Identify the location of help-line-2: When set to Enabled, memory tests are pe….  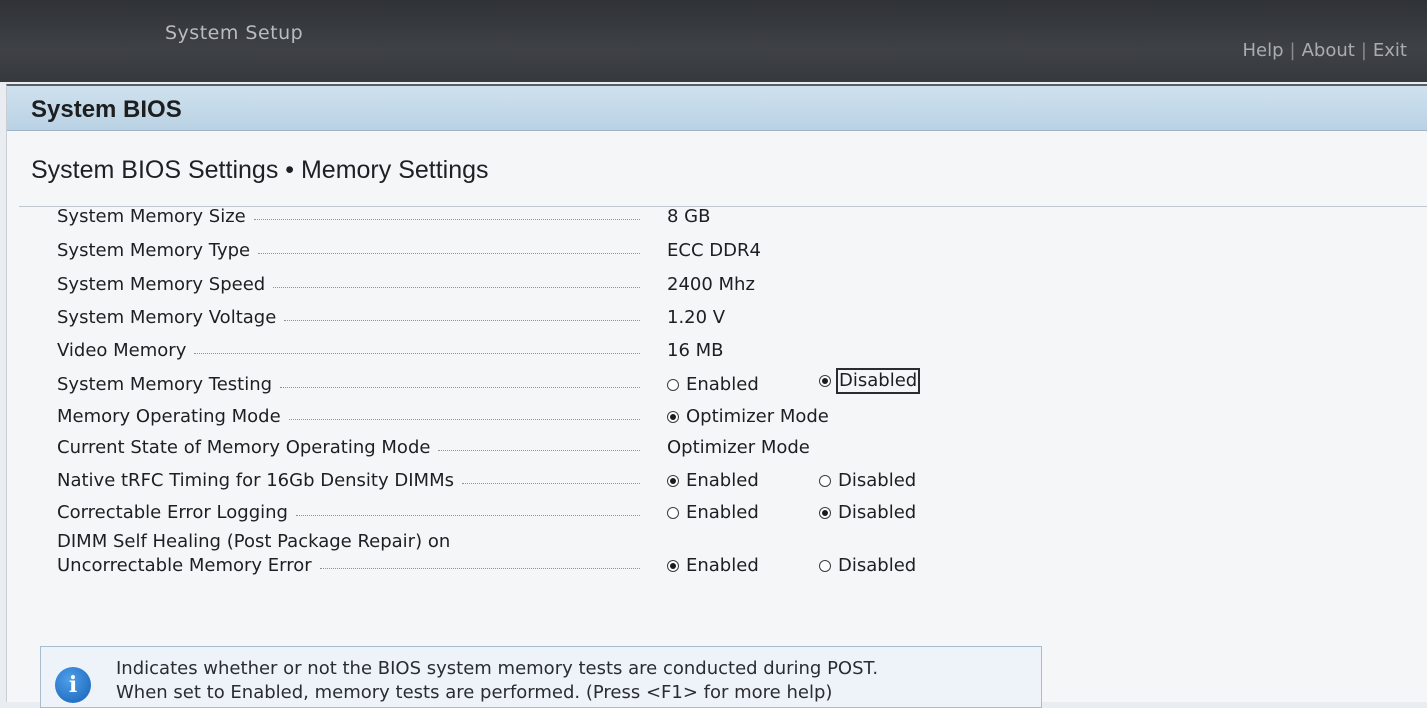
(474, 692).